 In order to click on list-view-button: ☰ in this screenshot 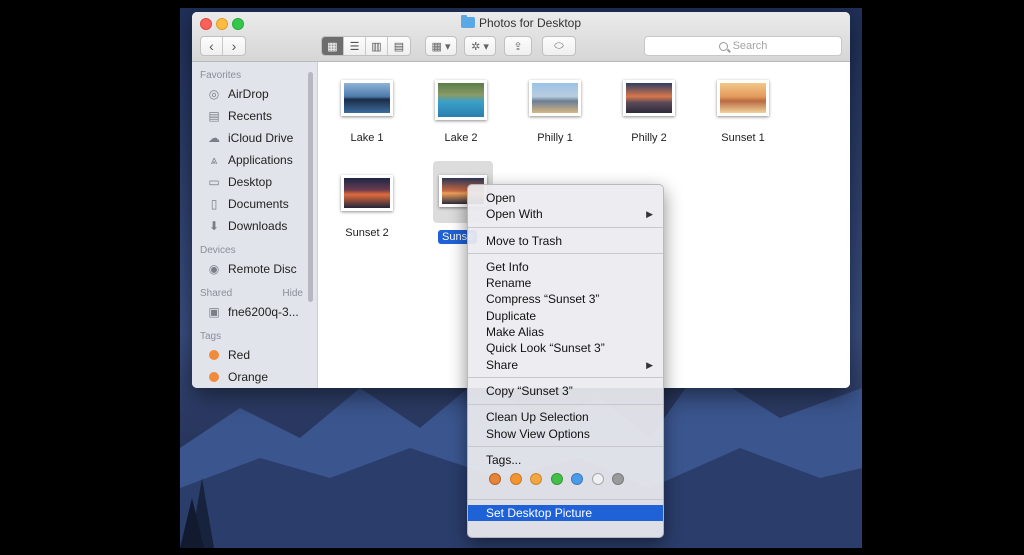, I will do `click(355, 46)`.